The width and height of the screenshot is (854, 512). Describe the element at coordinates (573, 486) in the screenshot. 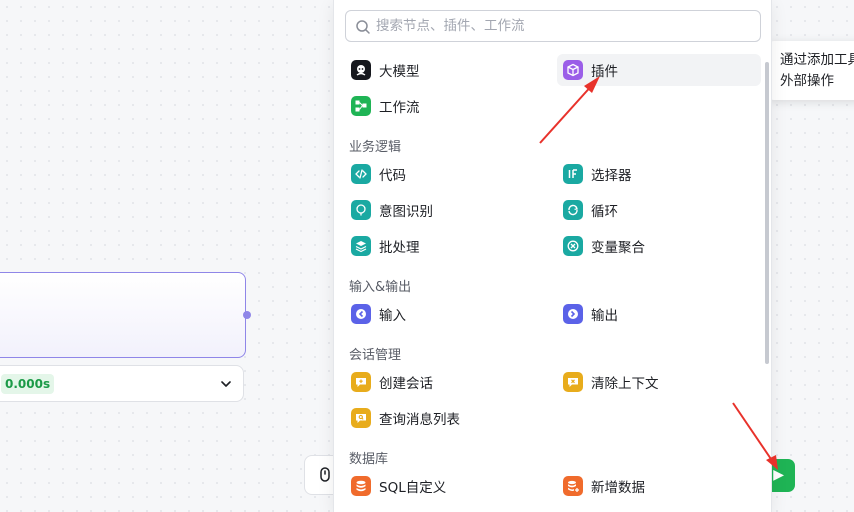

I see `add-data-icon` at that location.